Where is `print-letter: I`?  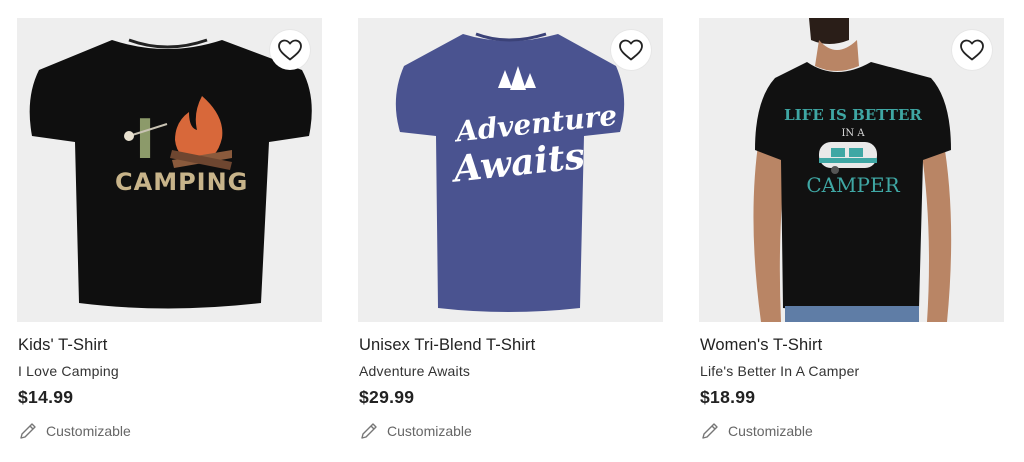
print-letter: I is located at coordinates (145, 139).